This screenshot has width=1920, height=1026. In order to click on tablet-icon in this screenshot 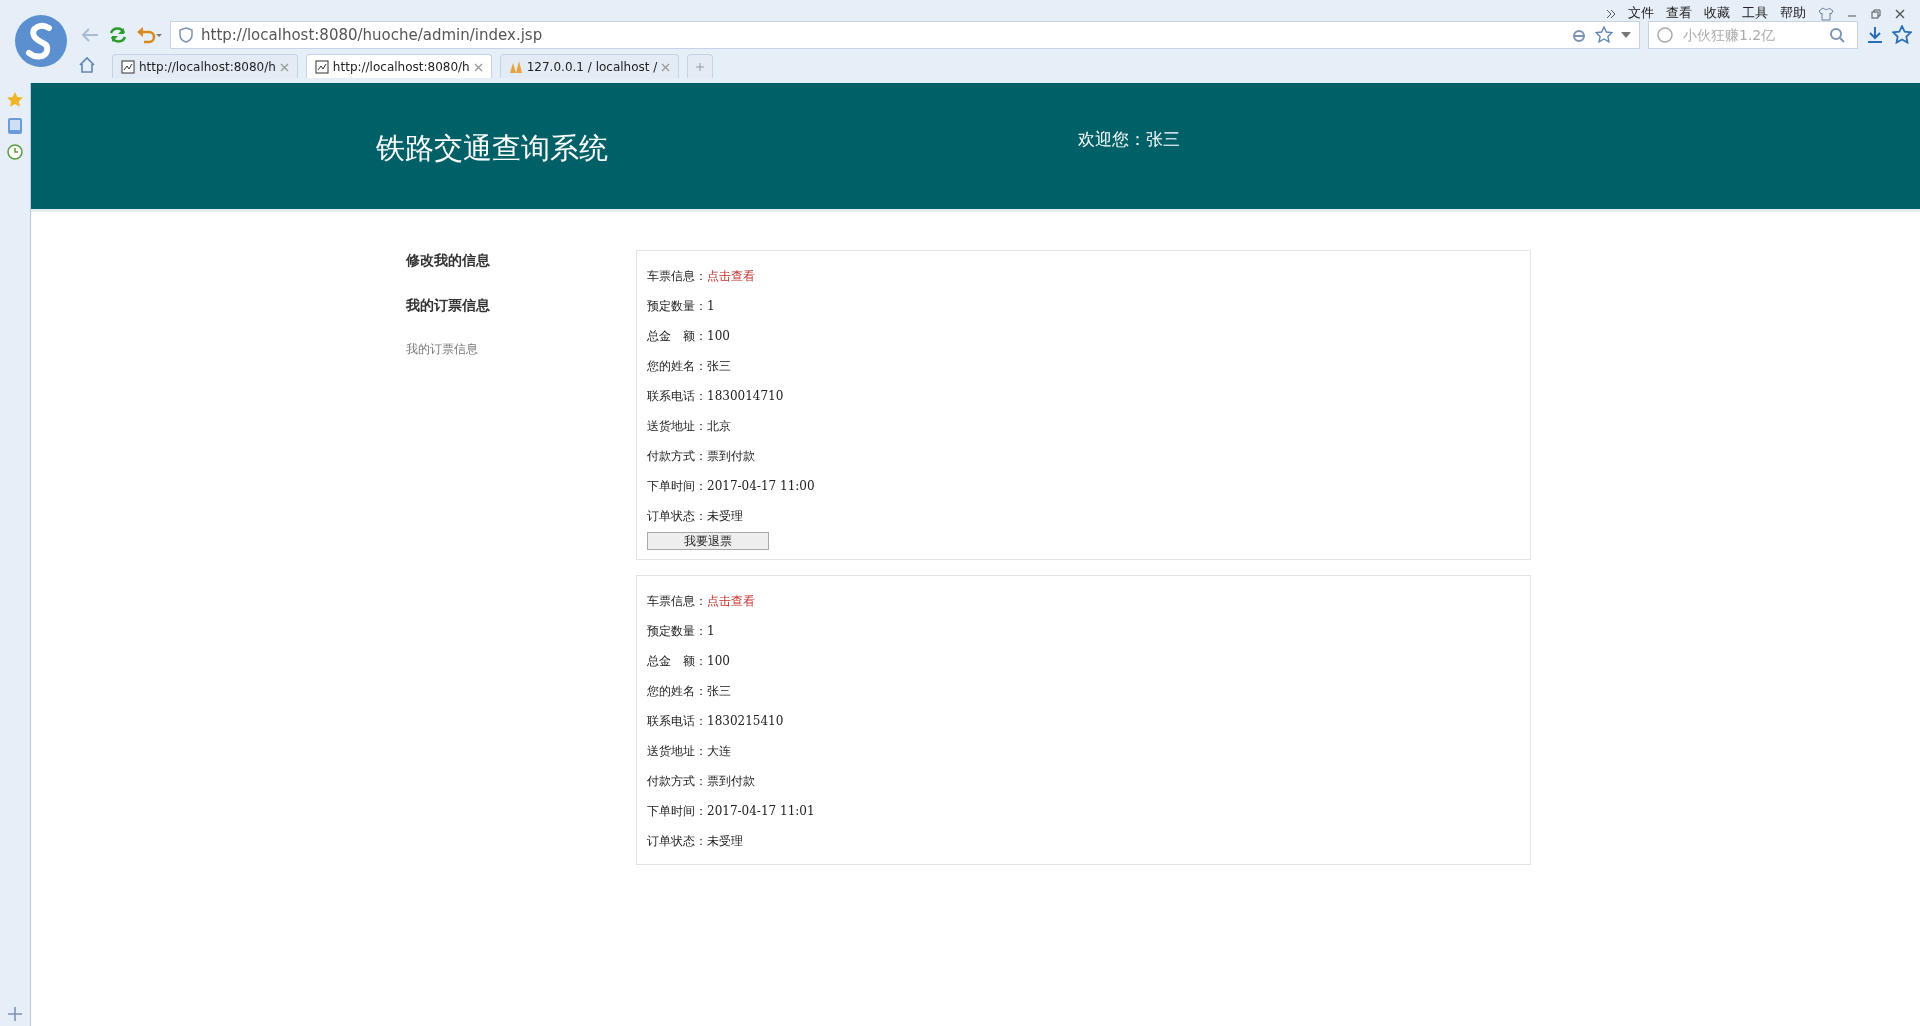, I will do `click(15, 126)`.